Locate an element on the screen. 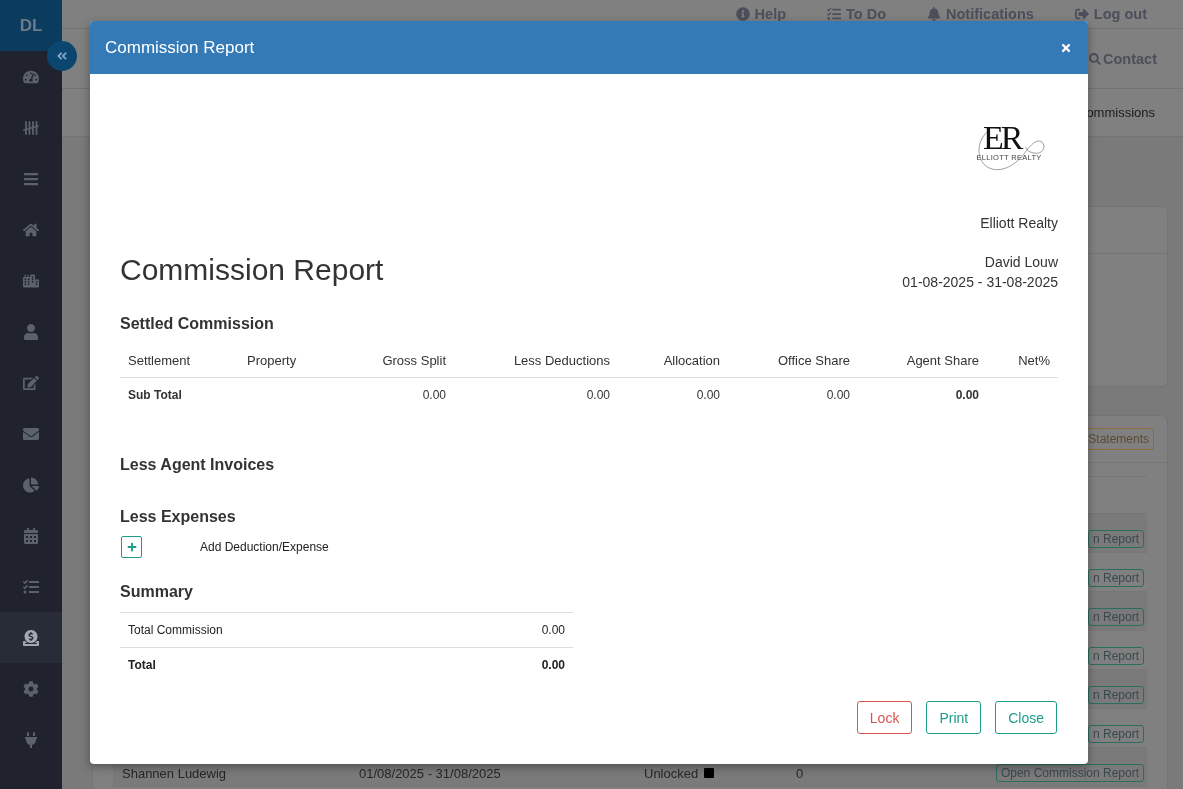  company-name: Elliott Realty is located at coordinates (1019, 223).